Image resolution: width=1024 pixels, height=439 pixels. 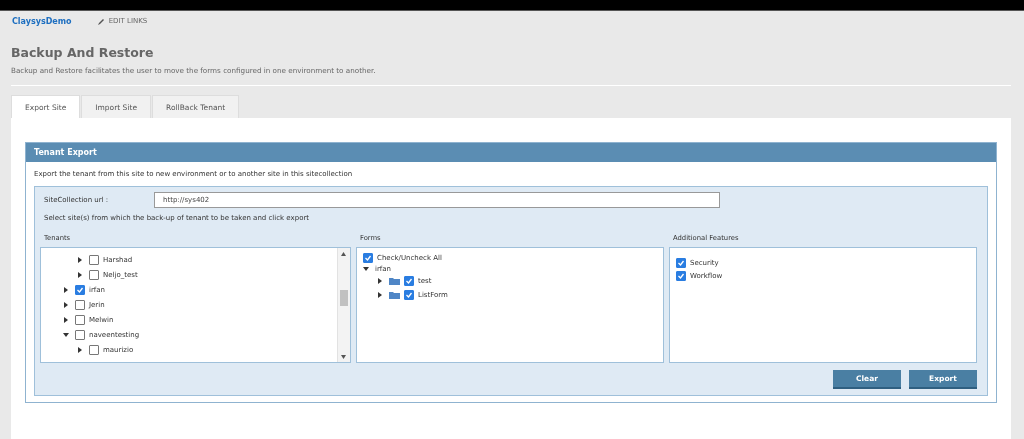 I want to click on scrollbar-thumb, so click(x=344, y=298).